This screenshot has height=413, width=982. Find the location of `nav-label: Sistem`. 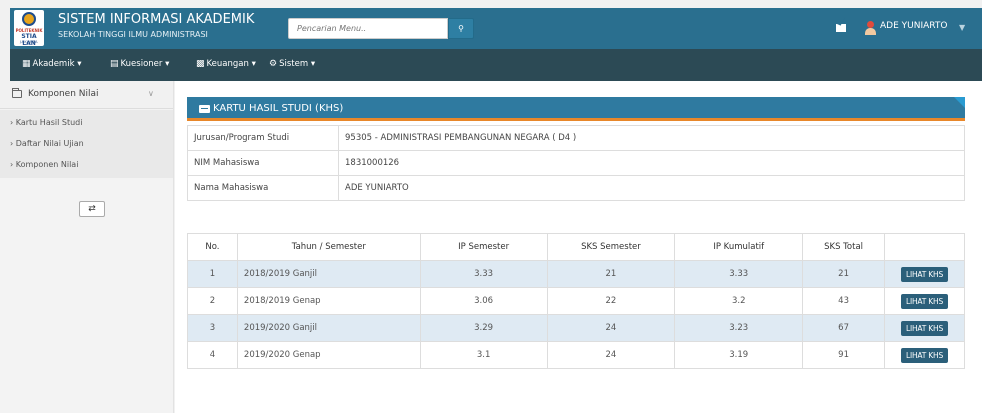

nav-label: Sistem is located at coordinates (294, 64).